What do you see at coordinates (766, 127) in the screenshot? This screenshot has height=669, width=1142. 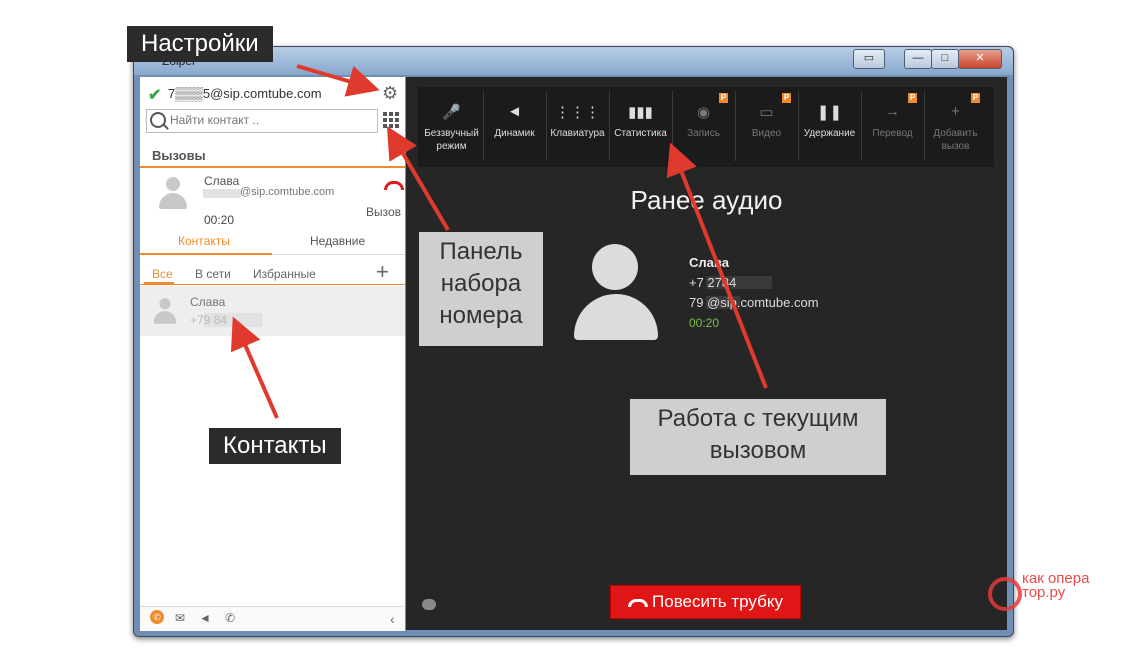 I see `toolbar-button-video: ▭ Видео P` at bounding box center [766, 127].